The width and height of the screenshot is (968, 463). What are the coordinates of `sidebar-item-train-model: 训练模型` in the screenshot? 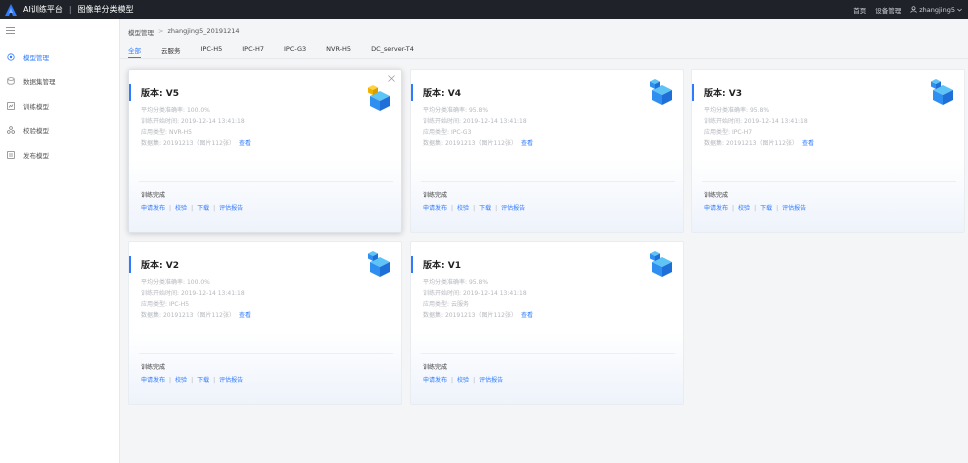 It's located at (60, 106).